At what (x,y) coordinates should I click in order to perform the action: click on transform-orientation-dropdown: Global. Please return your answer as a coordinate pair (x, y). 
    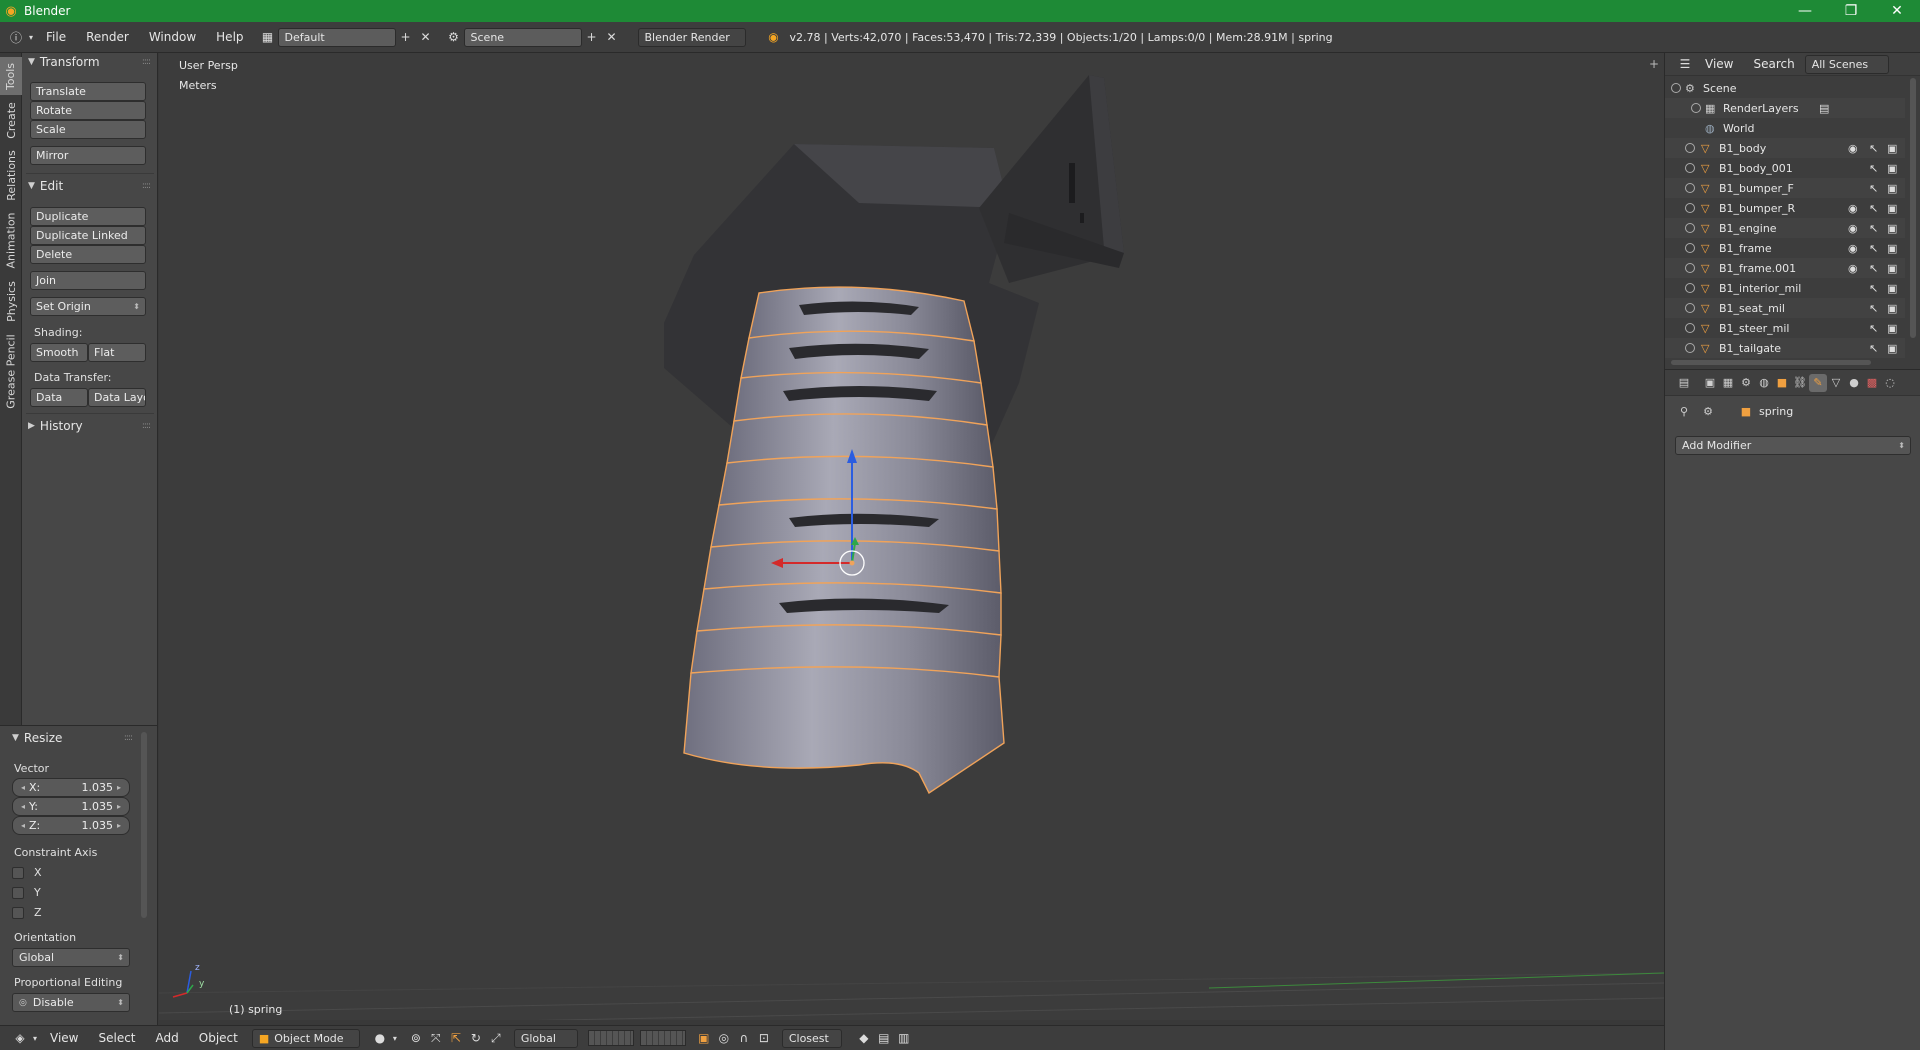
    Looking at the image, I should click on (545, 1038).